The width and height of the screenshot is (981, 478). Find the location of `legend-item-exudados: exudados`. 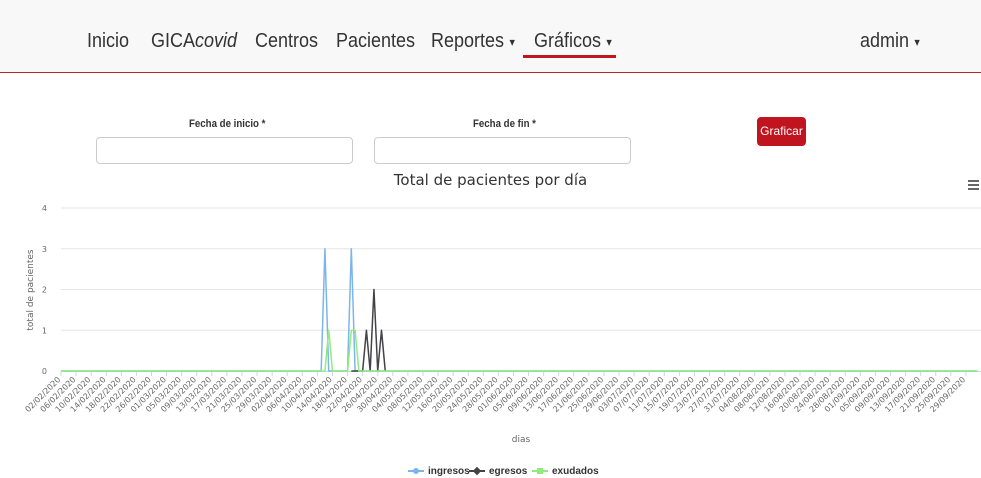

legend-item-exudados: exudados is located at coordinates (565, 471).